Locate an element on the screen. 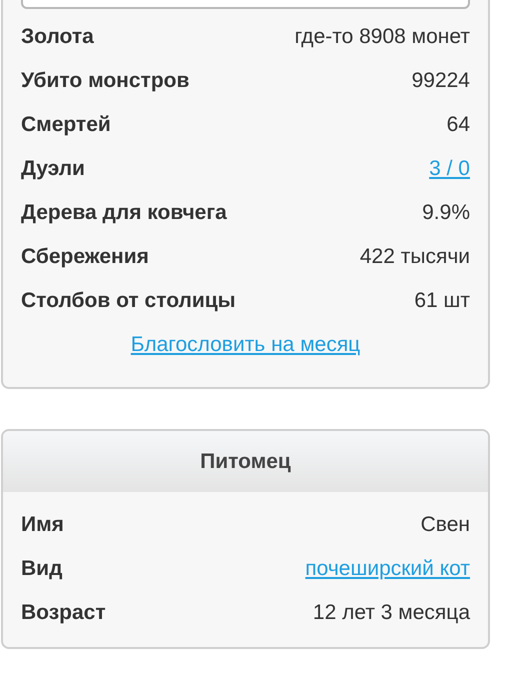  row-label: Возраст is located at coordinates (63, 613).